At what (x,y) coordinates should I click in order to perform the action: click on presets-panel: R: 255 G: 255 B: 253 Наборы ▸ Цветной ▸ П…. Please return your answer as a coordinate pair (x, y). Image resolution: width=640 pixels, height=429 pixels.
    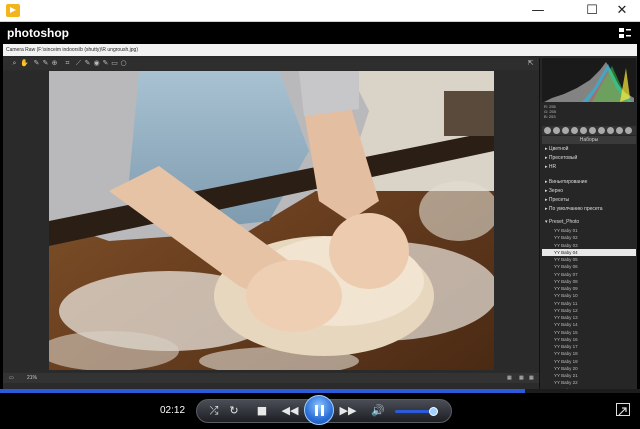
    Looking at the image, I should click on (588, 229).